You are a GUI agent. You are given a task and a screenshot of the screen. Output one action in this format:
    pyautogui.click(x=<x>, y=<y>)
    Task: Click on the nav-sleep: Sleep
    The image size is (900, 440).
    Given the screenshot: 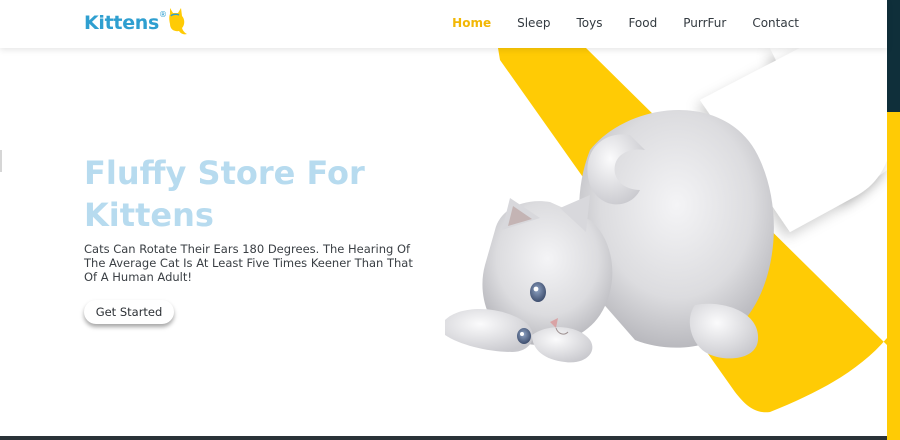 What is the action you would take?
    pyautogui.click(x=533, y=23)
    